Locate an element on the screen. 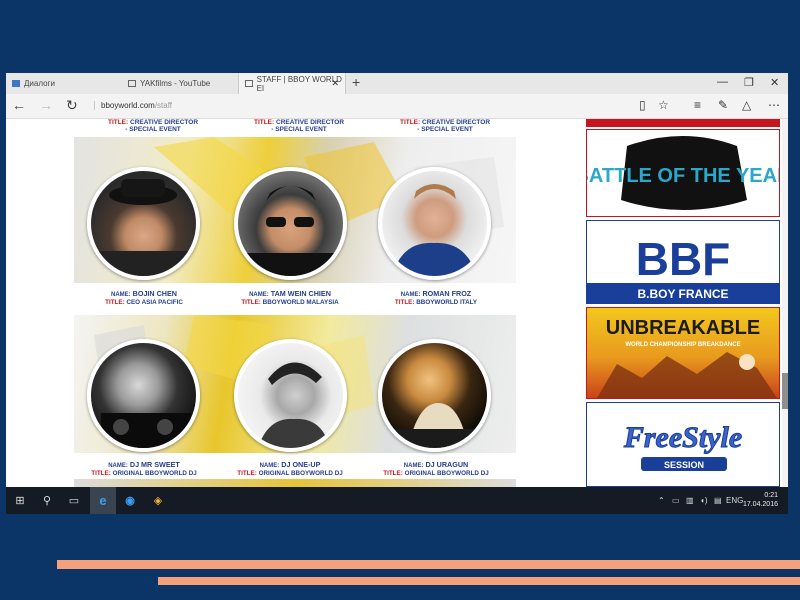 The image size is (800, 600). input-language: ENG is located at coordinates (734, 500).